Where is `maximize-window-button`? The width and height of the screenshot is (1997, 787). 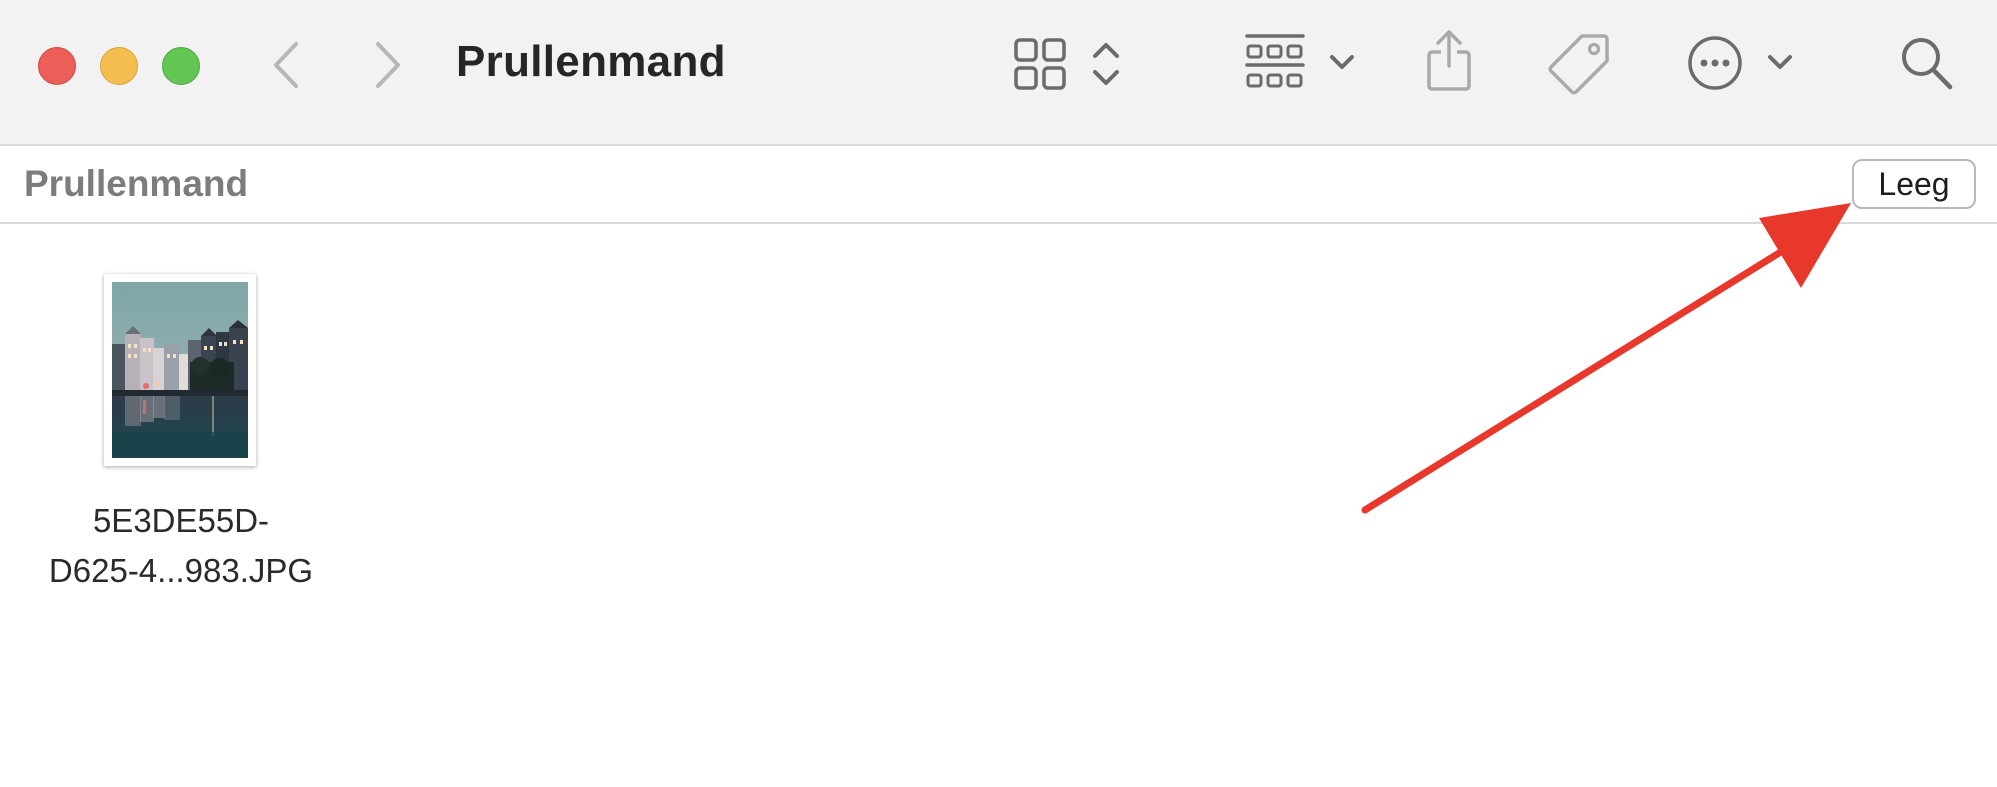 maximize-window-button is located at coordinates (181, 66).